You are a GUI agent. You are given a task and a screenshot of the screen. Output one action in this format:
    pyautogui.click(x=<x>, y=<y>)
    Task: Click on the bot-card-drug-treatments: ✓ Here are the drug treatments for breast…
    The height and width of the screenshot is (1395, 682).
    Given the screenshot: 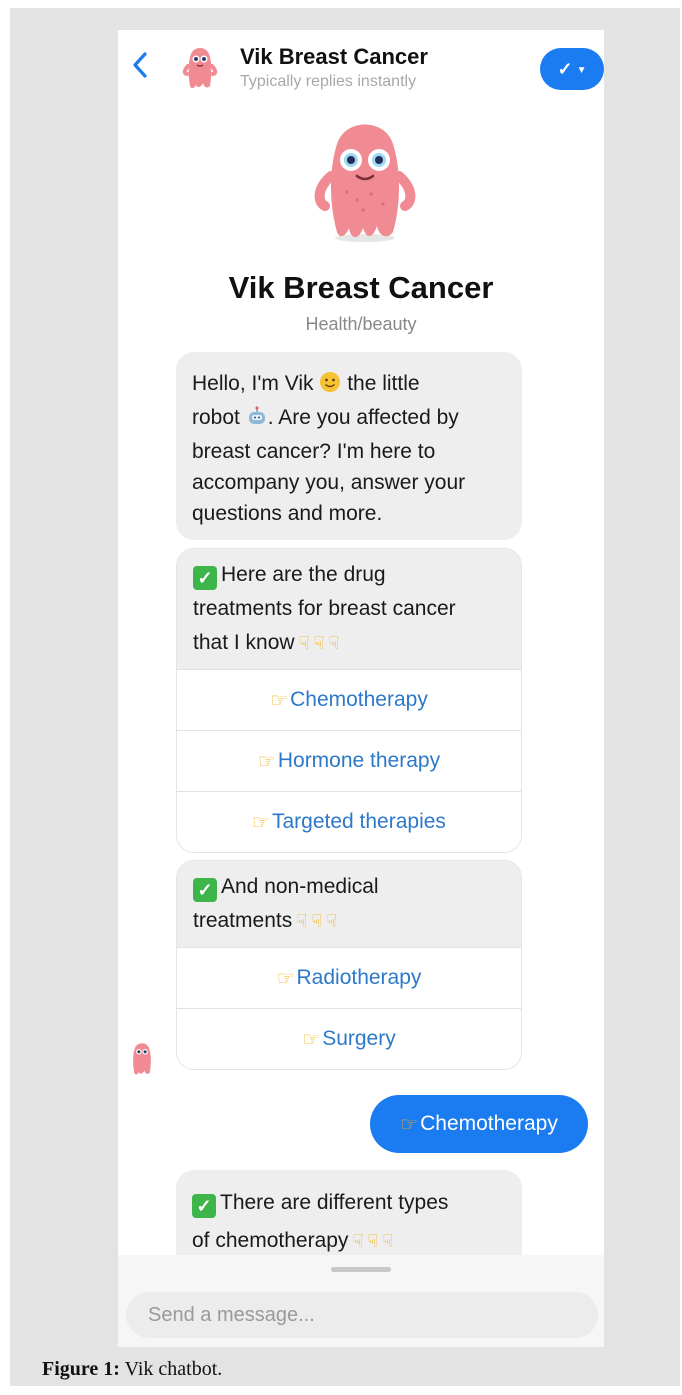 What is the action you would take?
    pyautogui.click(x=349, y=700)
    